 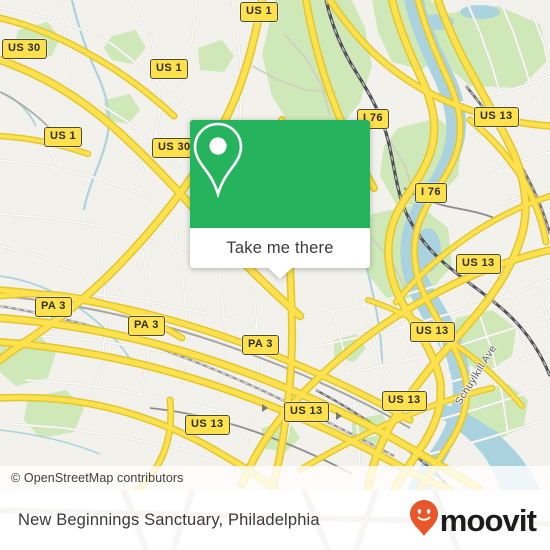 I want to click on place-callout: Take me there, so click(x=280, y=199).